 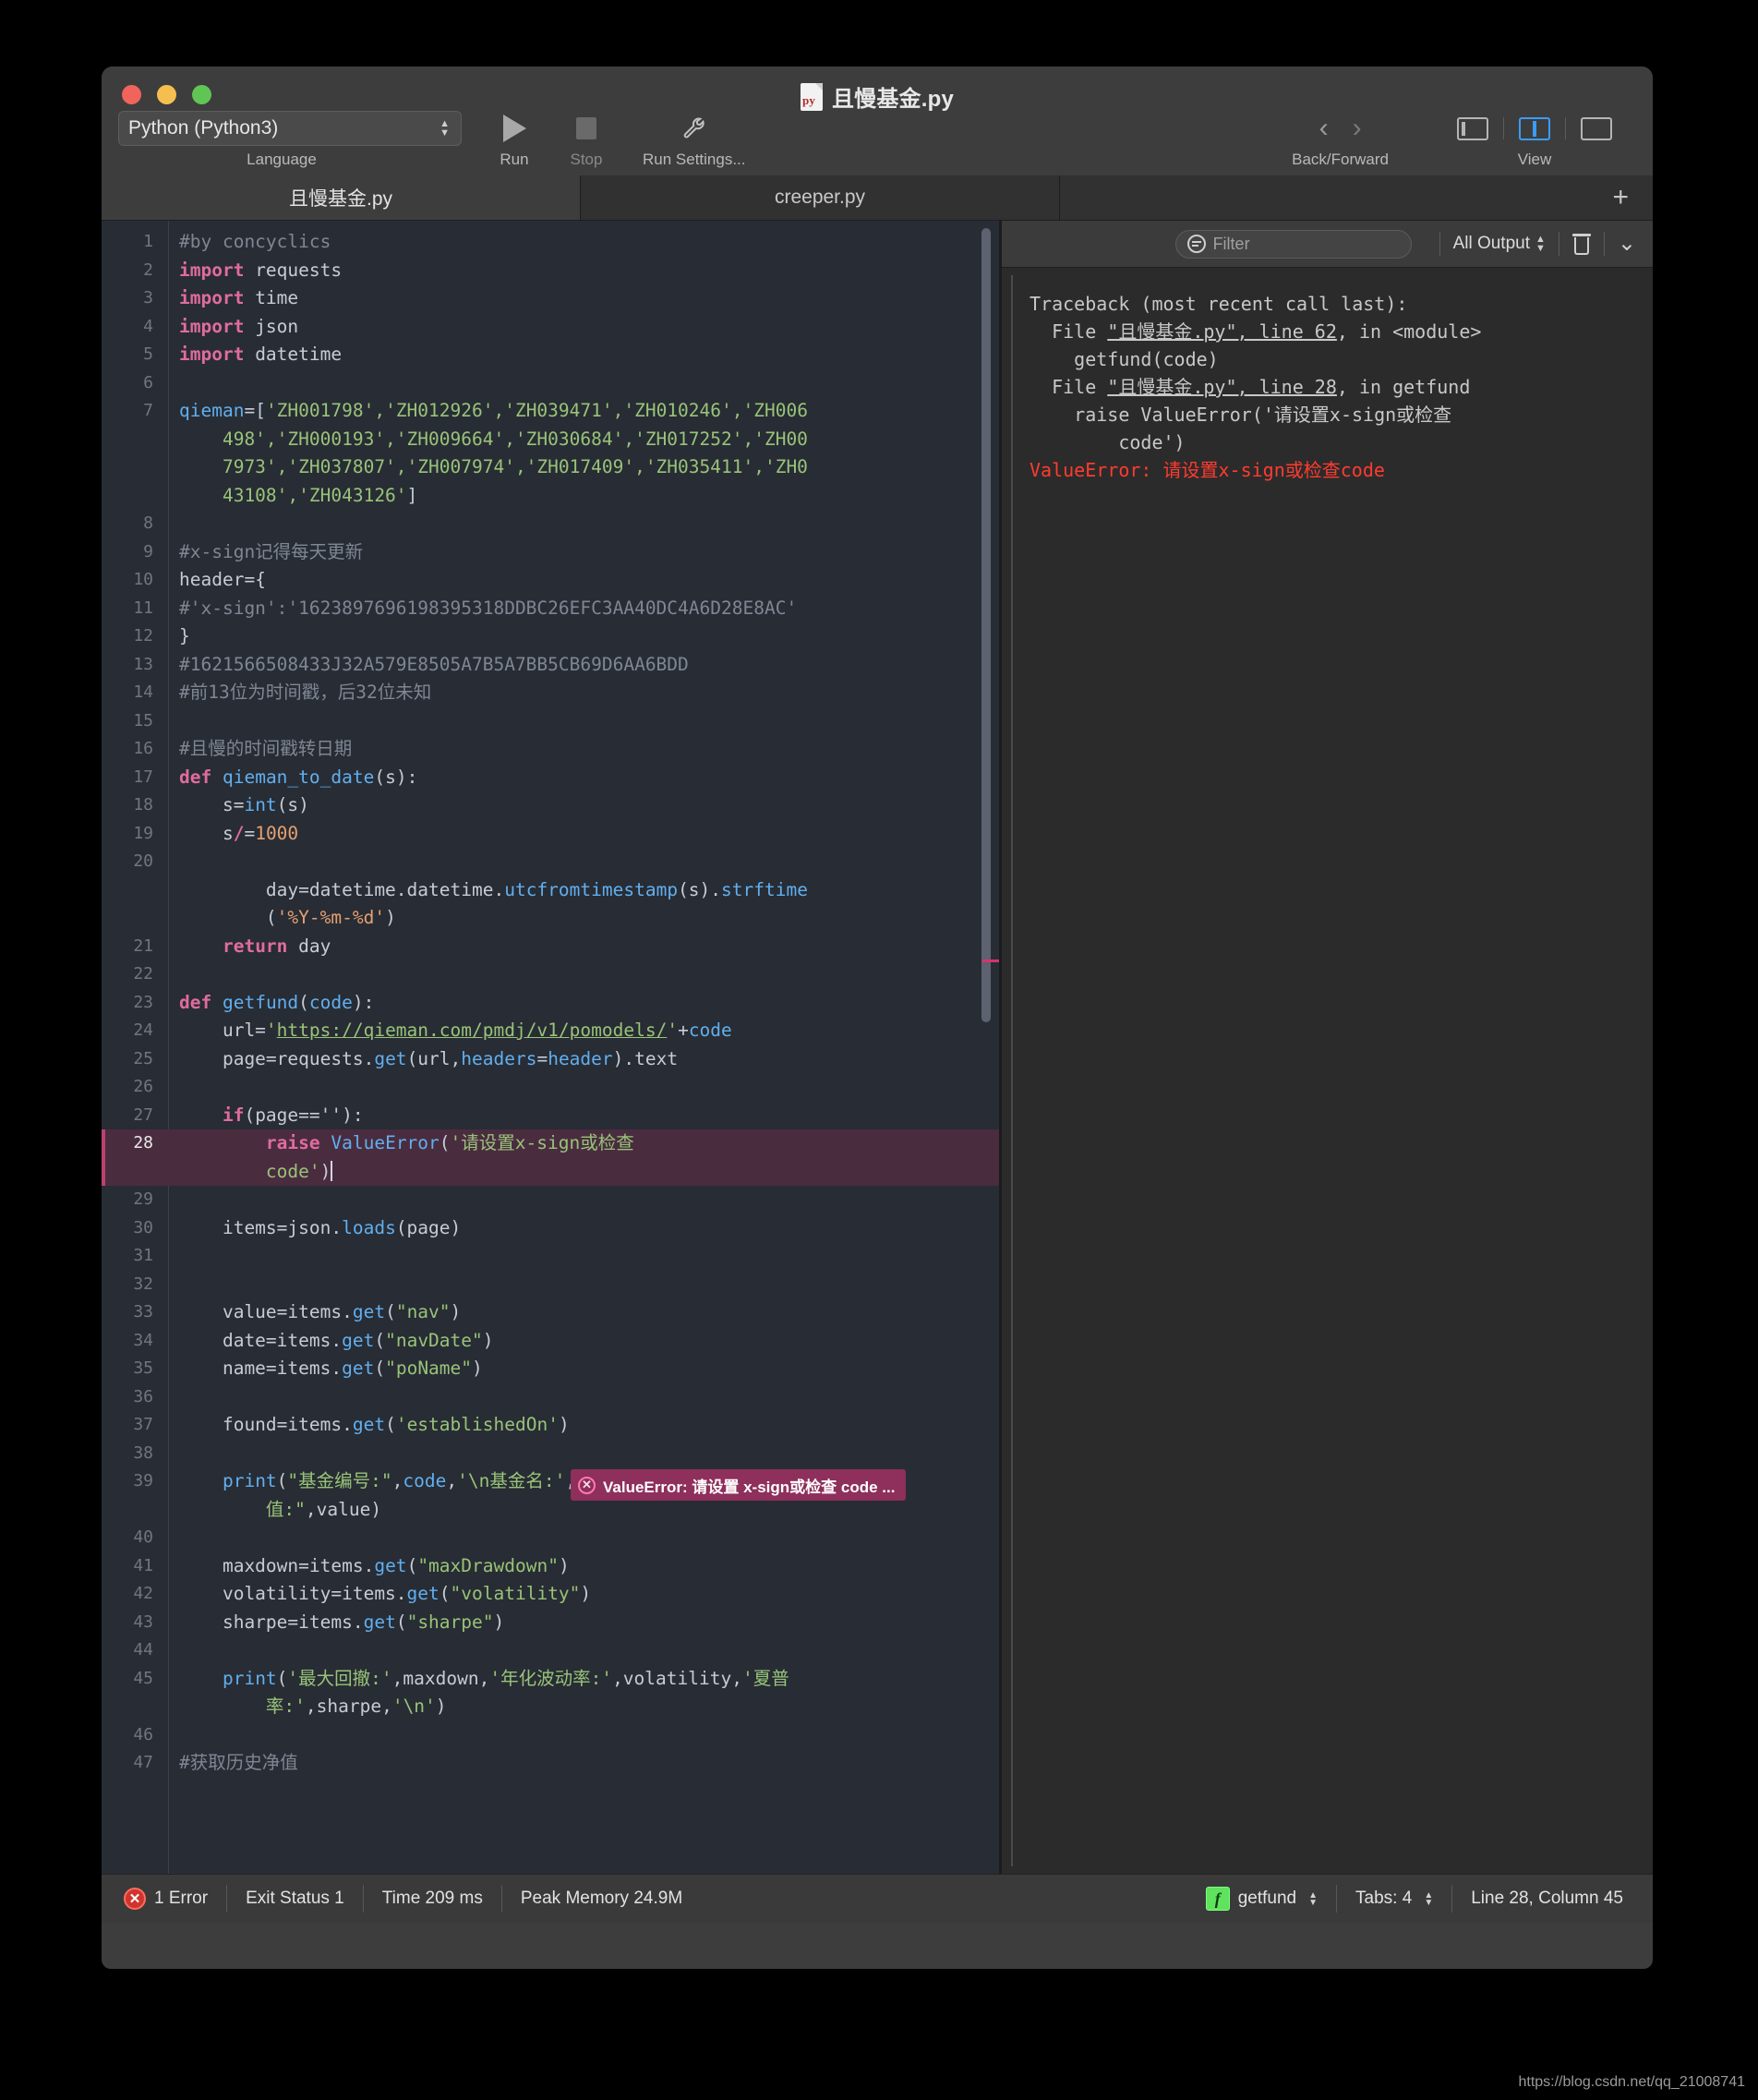 What do you see at coordinates (143, 1256) in the screenshot?
I see `line-number: 31` at bounding box center [143, 1256].